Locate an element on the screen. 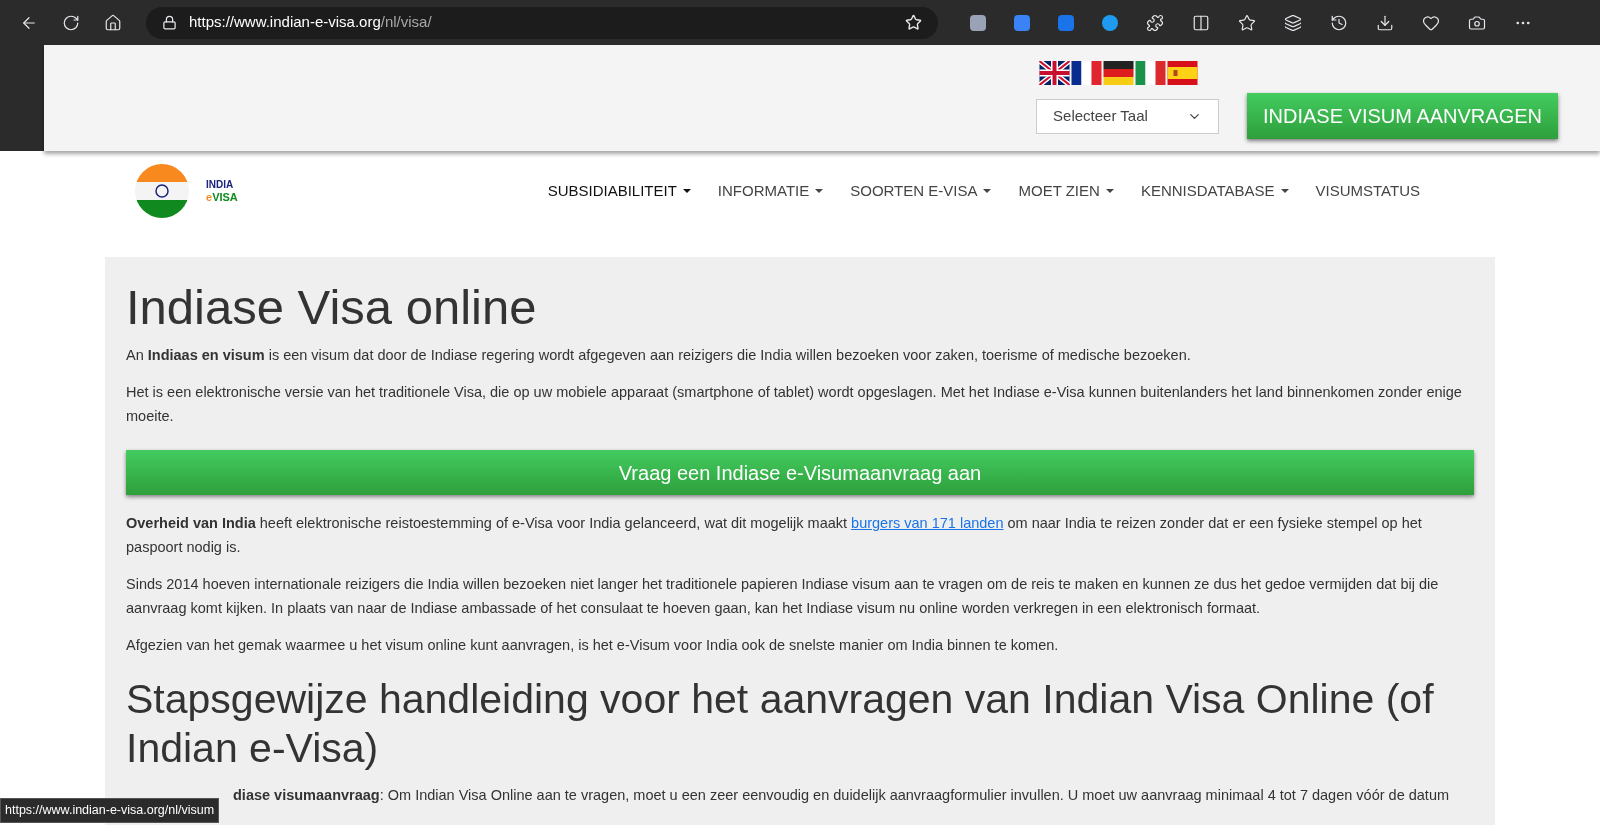 The width and height of the screenshot is (1600, 825). download-icon is located at coordinates (1385, 22).